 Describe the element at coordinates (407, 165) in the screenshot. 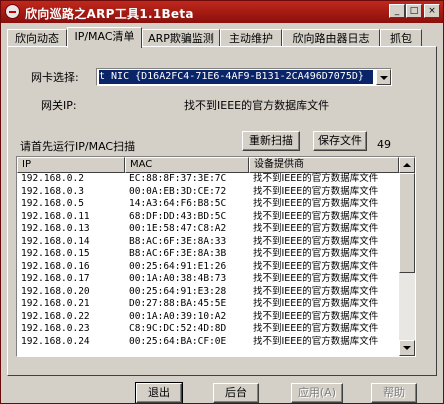

I see `scroll-up-icon` at that location.